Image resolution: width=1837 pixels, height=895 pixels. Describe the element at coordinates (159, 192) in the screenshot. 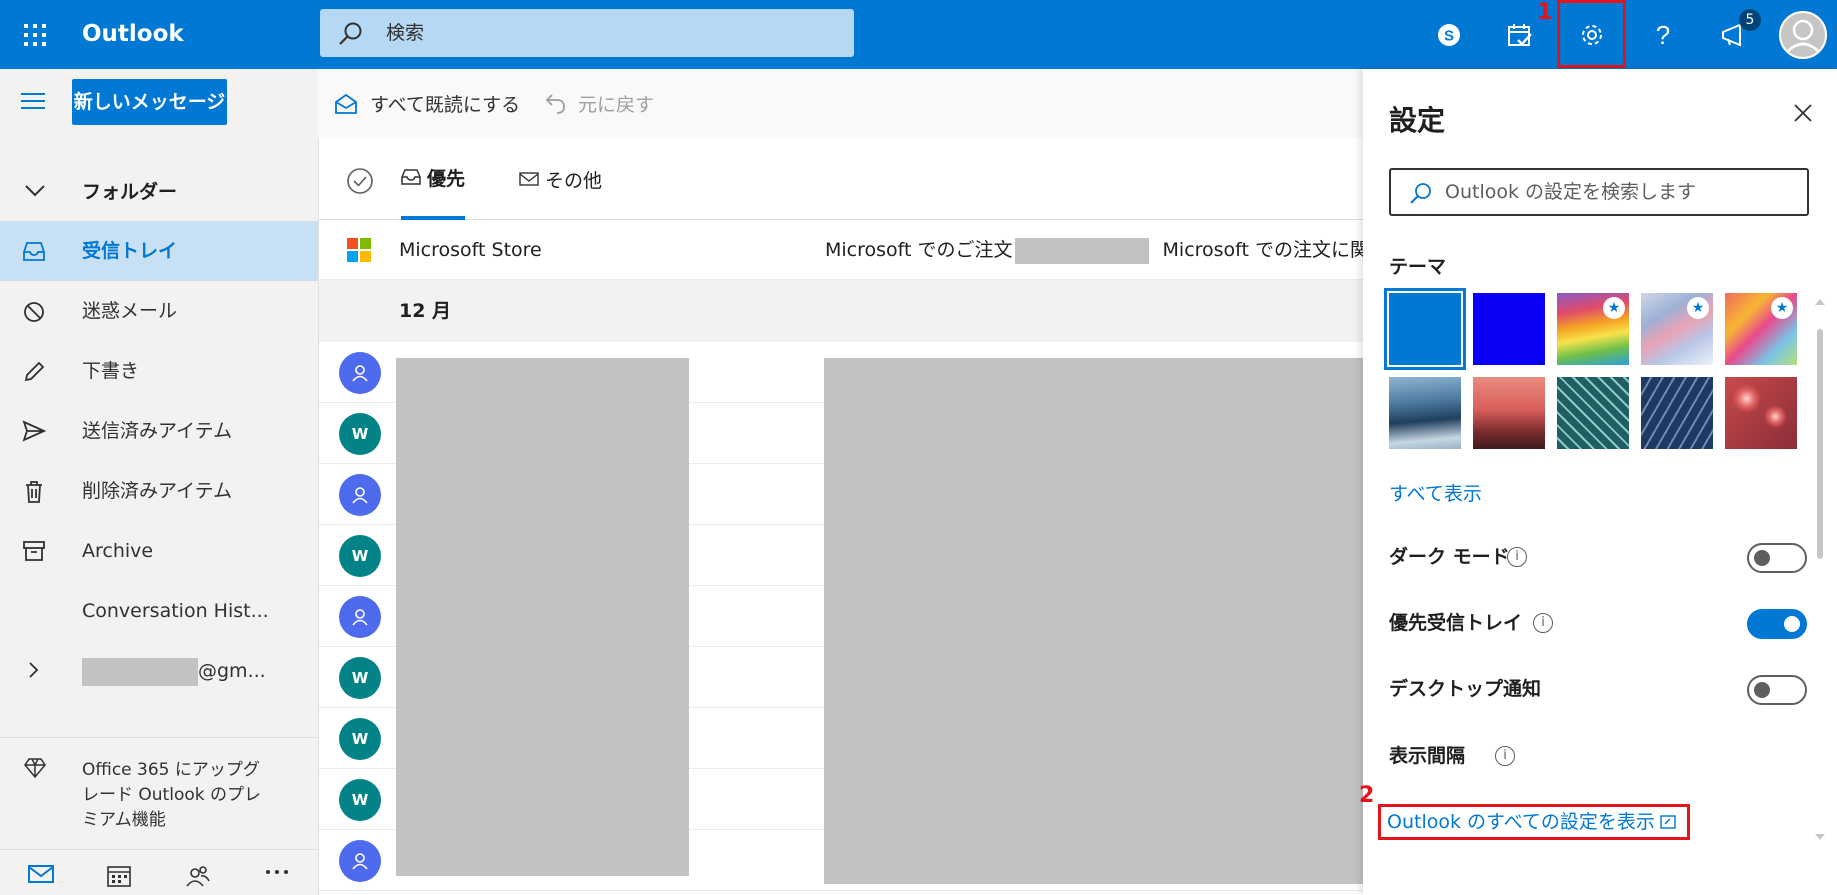

I see `folders-header: フォルダー` at that location.